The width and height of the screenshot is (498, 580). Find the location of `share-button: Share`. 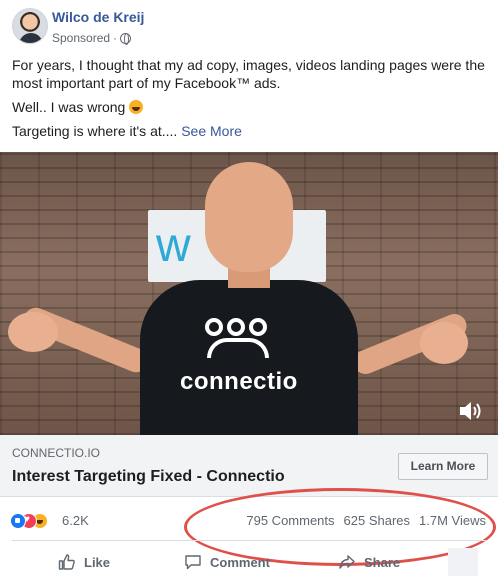

share-button: Share is located at coordinates (369, 562).